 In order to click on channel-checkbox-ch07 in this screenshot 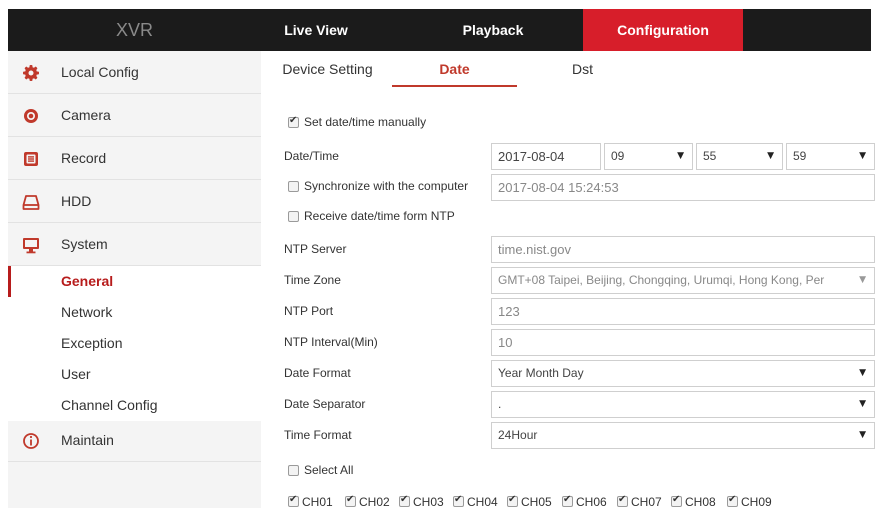, I will do `click(622, 500)`.